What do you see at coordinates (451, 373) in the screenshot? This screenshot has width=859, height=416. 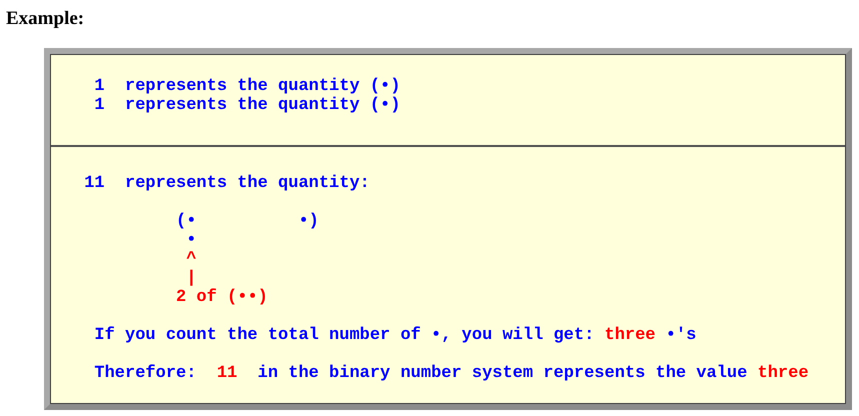 I see `code-line: Therefore: 11 in the binary number system represents the value three` at bounding box center [451, 373].